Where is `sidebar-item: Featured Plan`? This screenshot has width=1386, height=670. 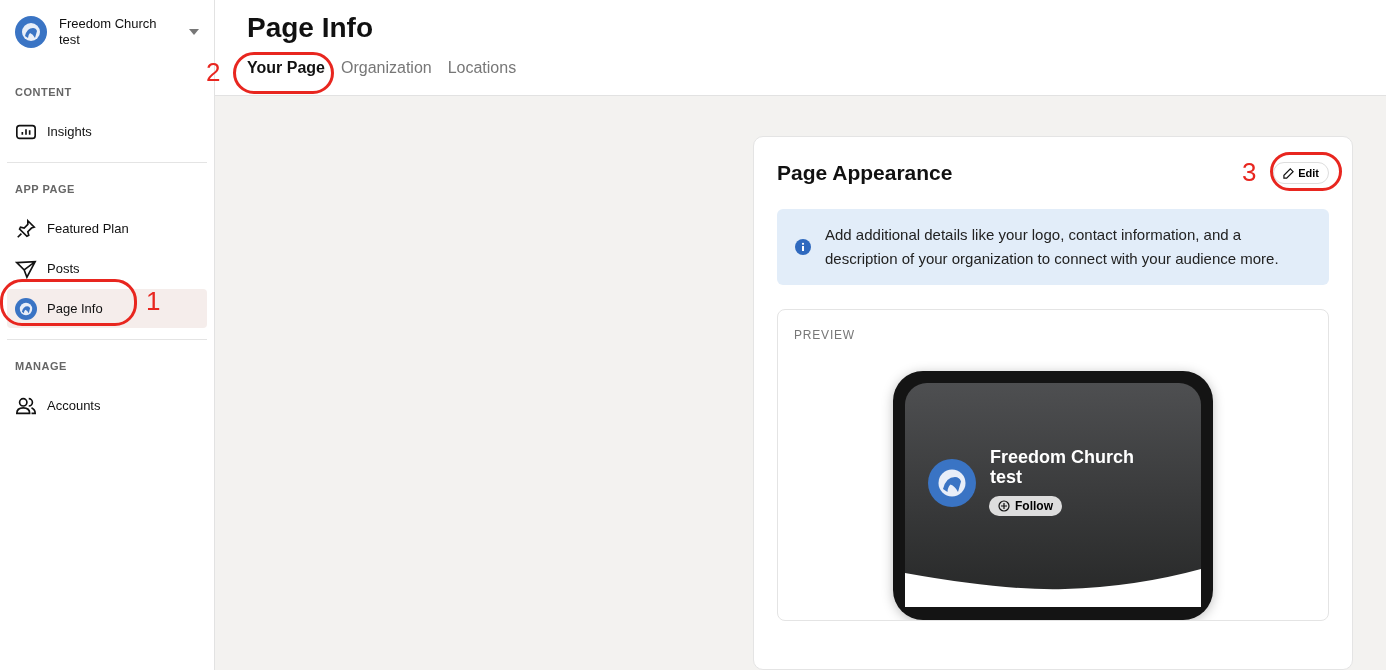 sidebar-item: Featured Plan is located at coordinates (107, 228).